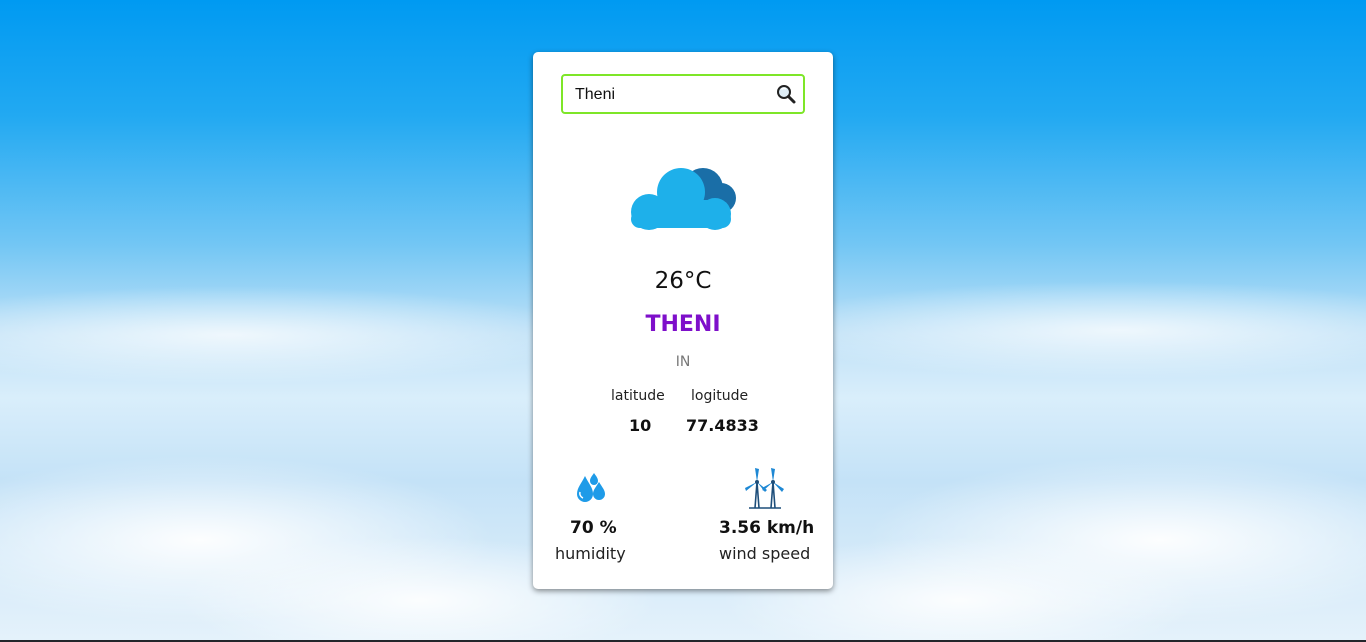  What do you see at coordinates (683, 196) in the screenshot?
I see `cloud-icon` at bounding box center [683, 196].